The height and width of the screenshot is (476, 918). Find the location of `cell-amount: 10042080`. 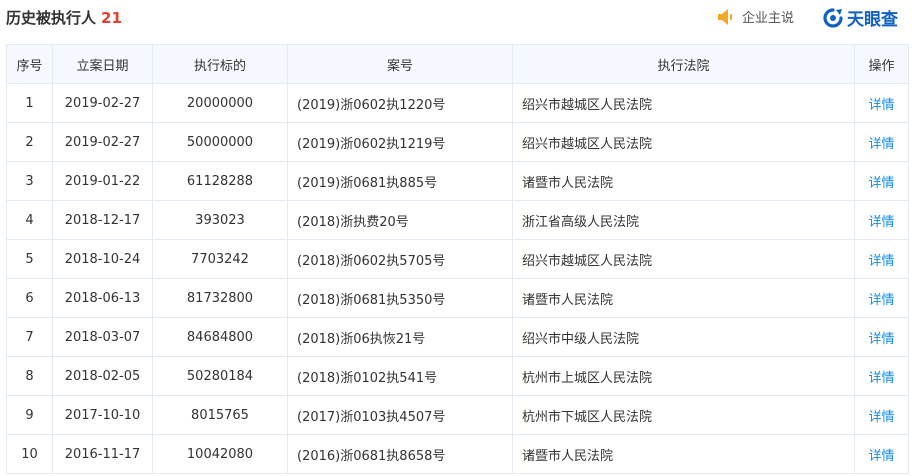

cell-amount: 10042080 is located at coordinates (220, 454).